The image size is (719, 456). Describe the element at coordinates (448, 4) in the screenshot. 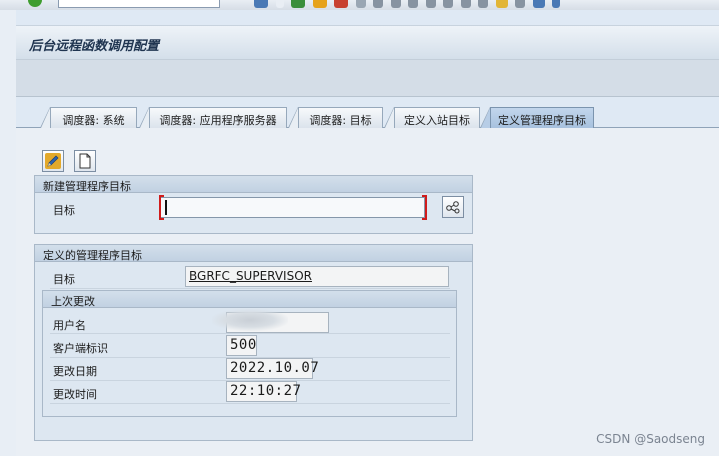

I see `next-page-icon` at that location.